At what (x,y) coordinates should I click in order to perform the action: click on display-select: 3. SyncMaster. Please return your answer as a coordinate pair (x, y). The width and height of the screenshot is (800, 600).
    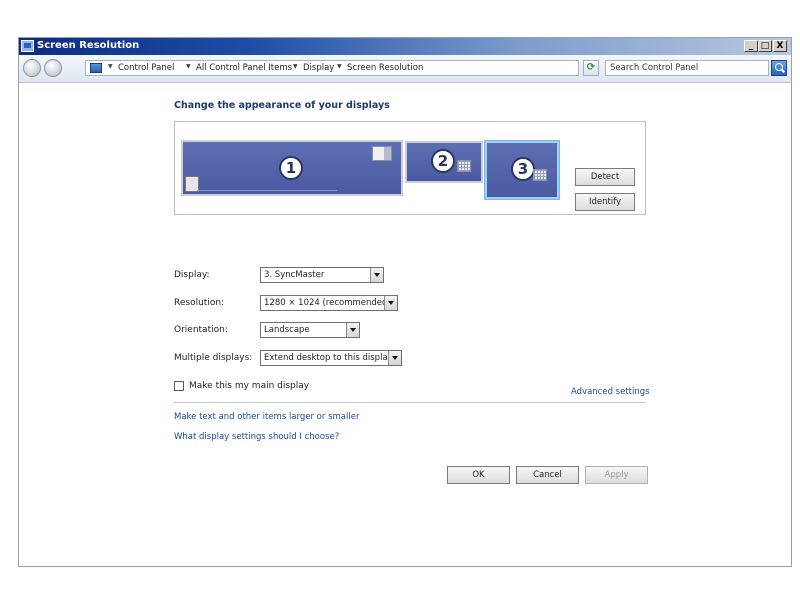
    Looking at the image, I should click on (322, 275).